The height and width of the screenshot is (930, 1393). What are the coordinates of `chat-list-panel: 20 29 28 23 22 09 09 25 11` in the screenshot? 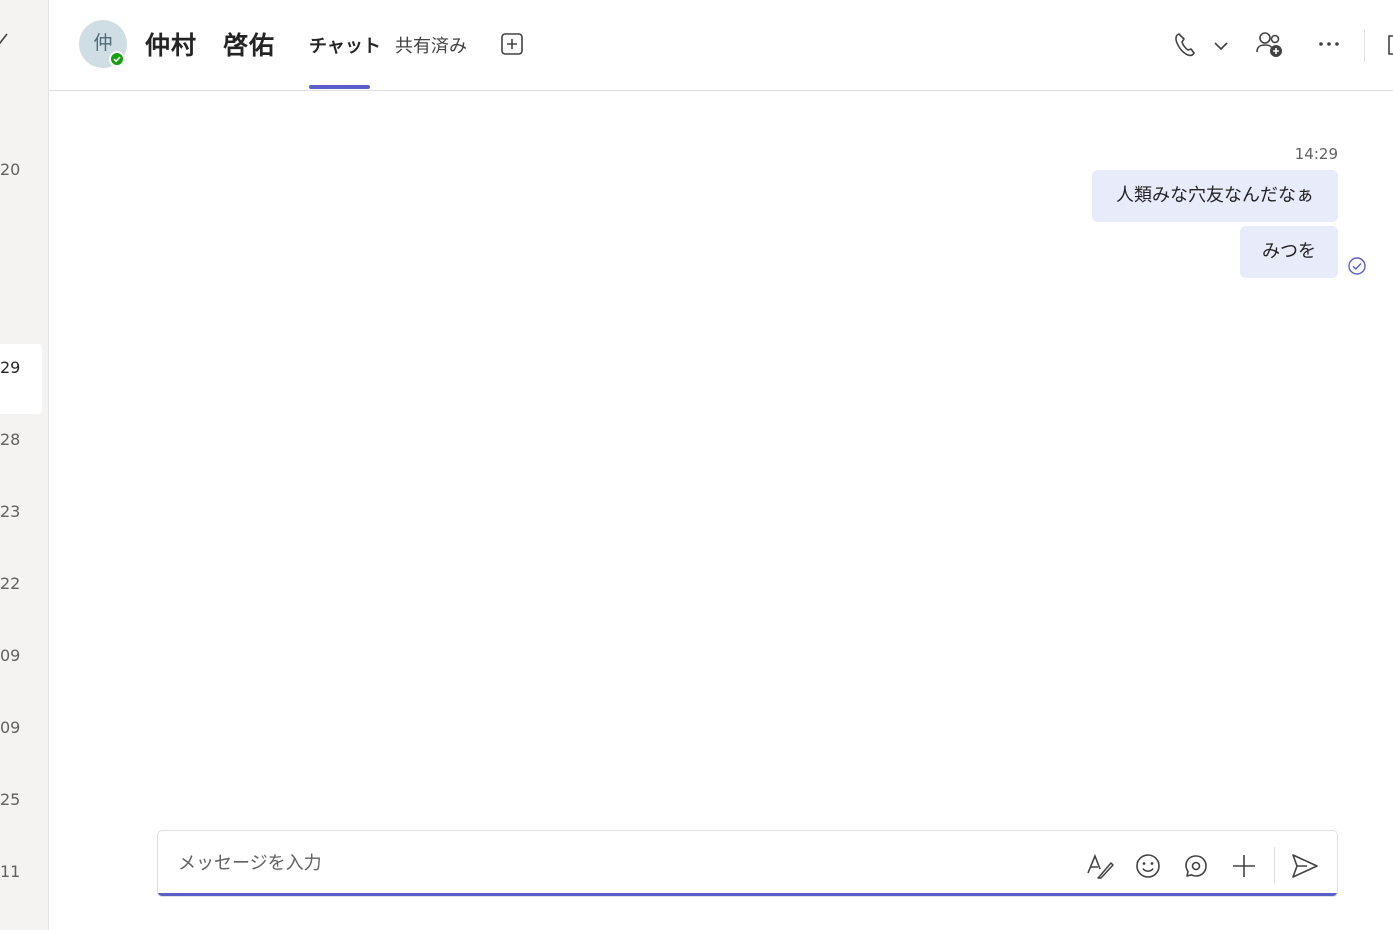 It's located at (24, 465).